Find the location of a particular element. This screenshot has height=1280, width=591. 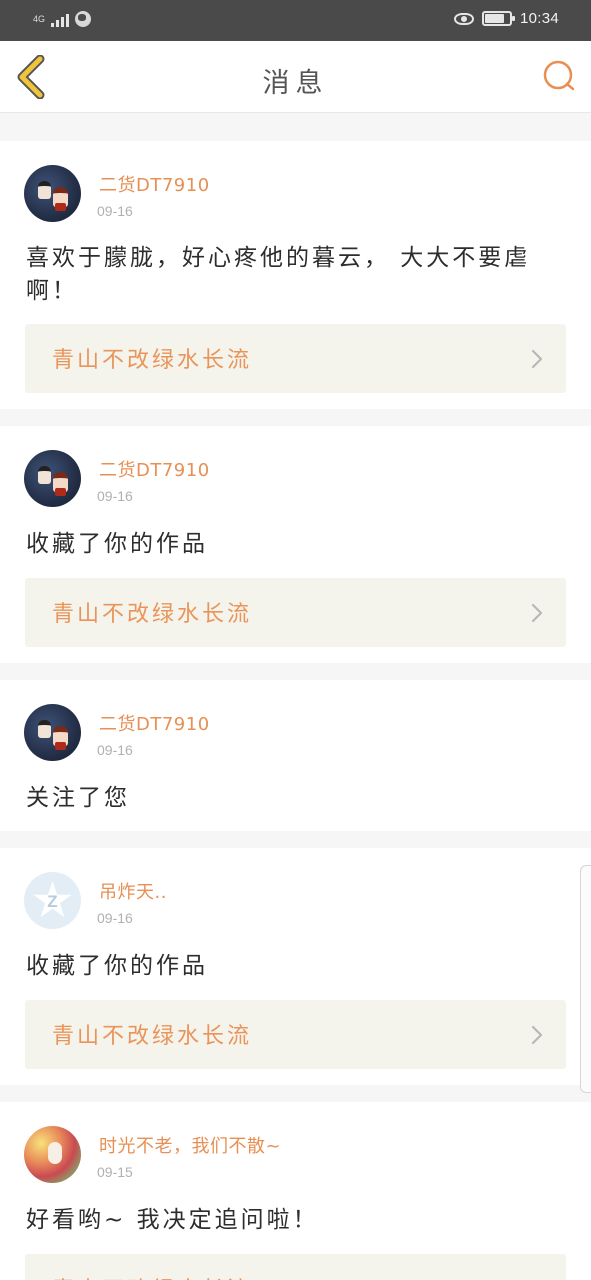

search-icon is located at coordinates (559, 75).